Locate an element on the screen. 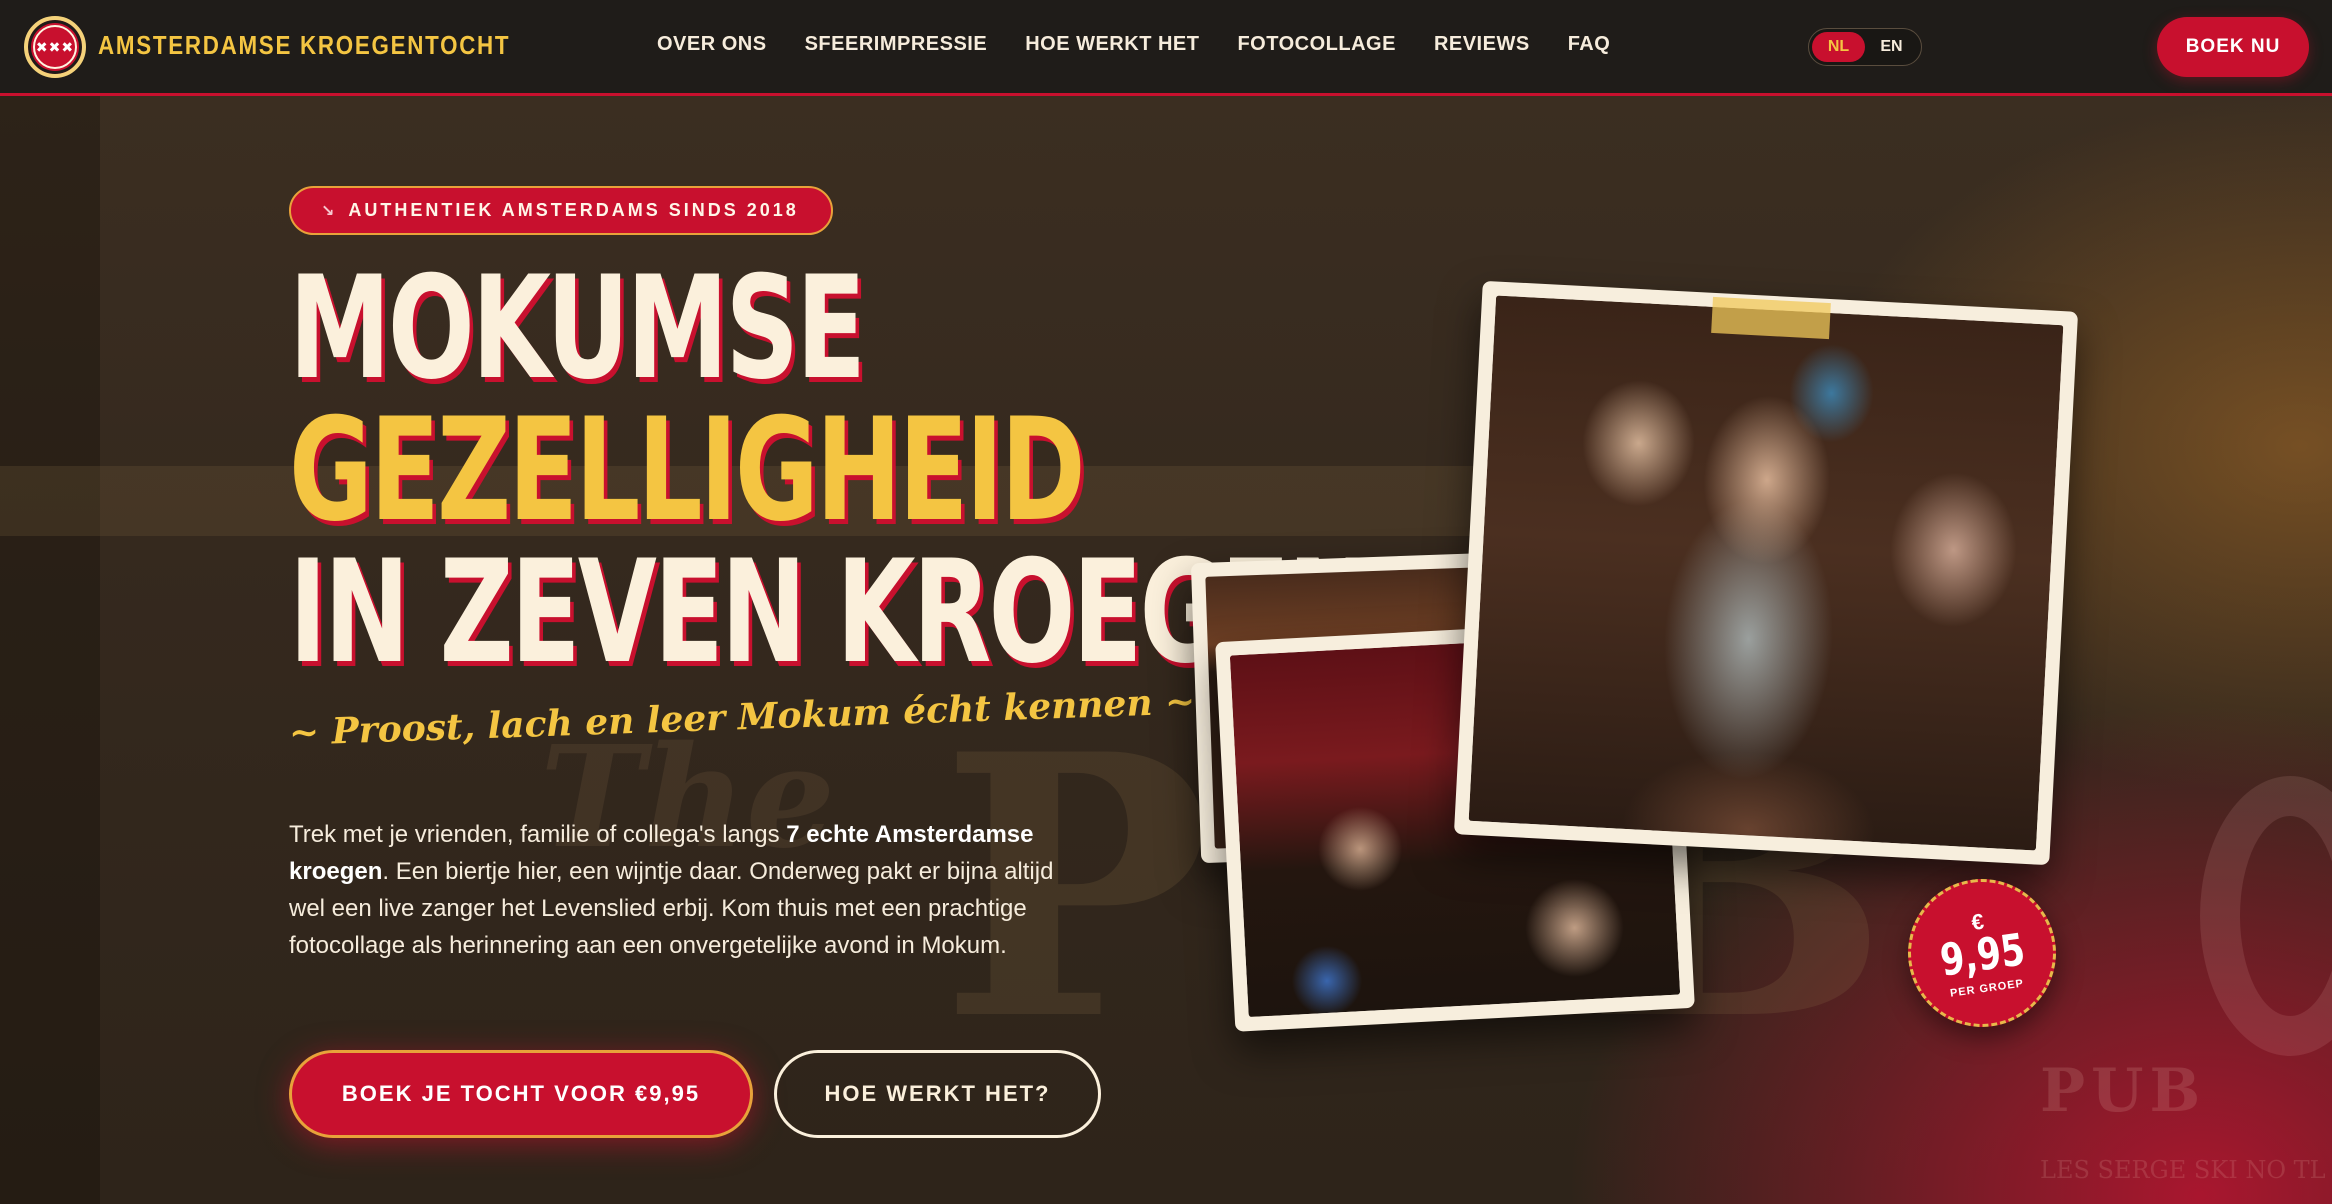 The width and height of the screenshot is (2332, 1204). lang-nl-button: NL is located at coordinates (1838, 47).